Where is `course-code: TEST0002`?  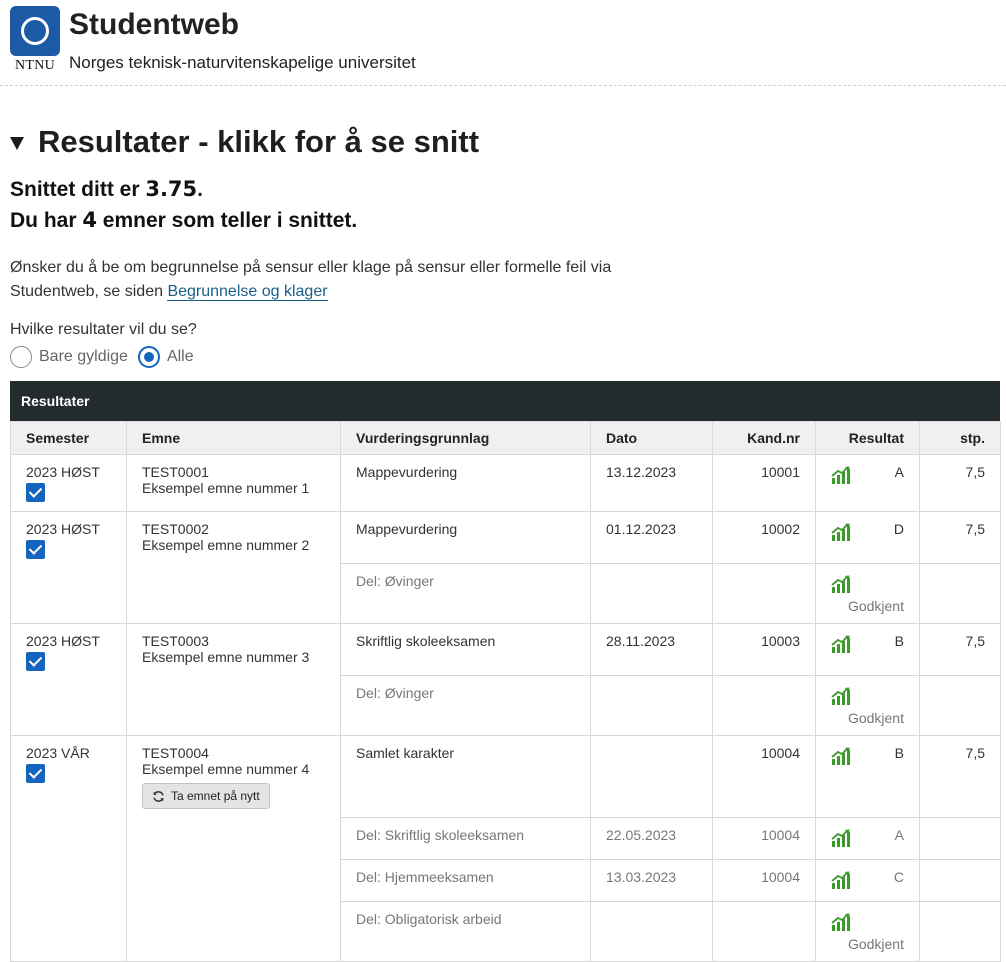 course-code: TEST0002 is located at coordinates (175, 529).